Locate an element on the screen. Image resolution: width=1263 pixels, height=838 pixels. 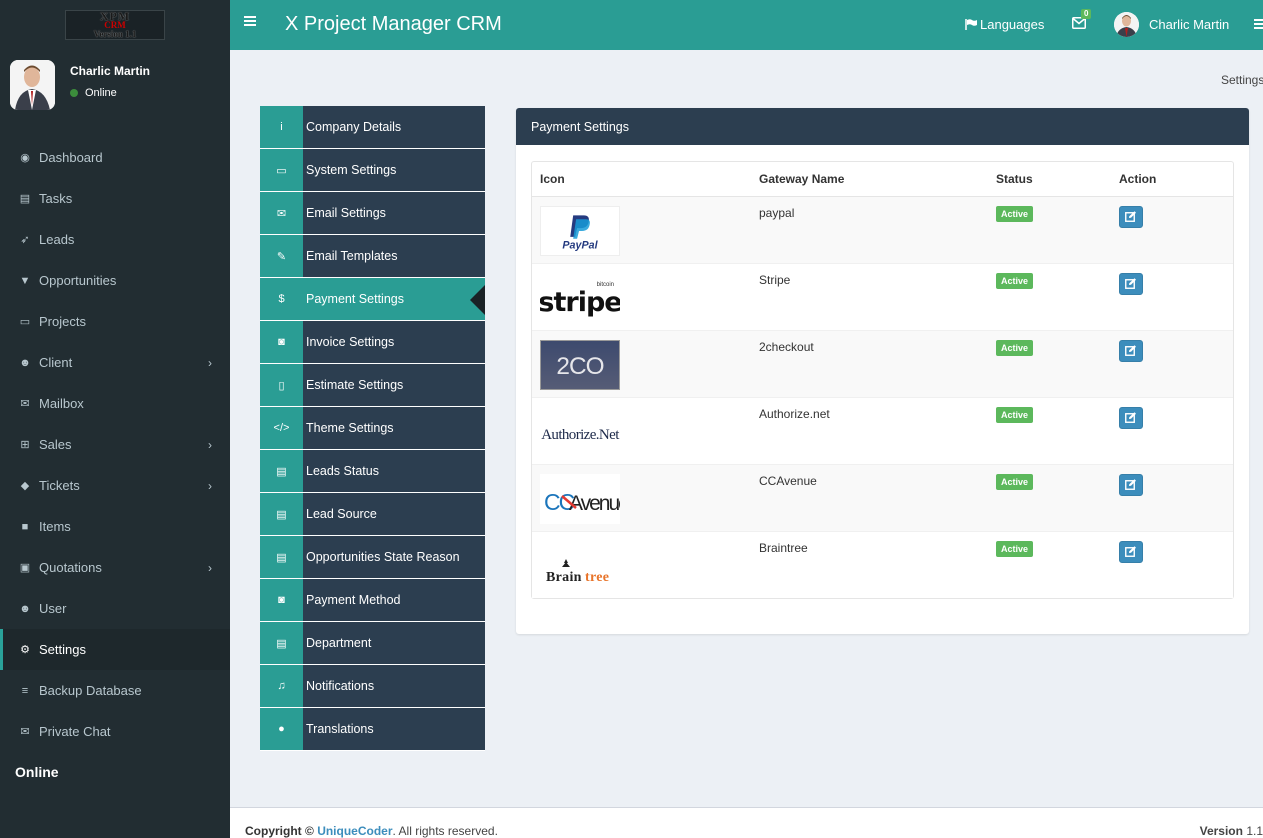
sidebar-item-dashboard: ◉ Dashboard is located at coordinates (115, 157).